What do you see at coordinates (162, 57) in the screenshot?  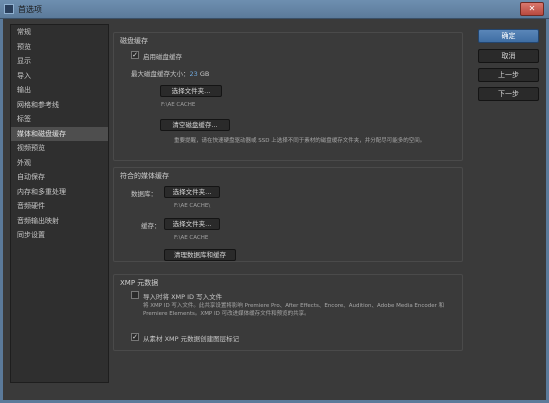 I see `enable-disk-cache-label: 启用磁盘缓存` at bounding box center [162, 57].